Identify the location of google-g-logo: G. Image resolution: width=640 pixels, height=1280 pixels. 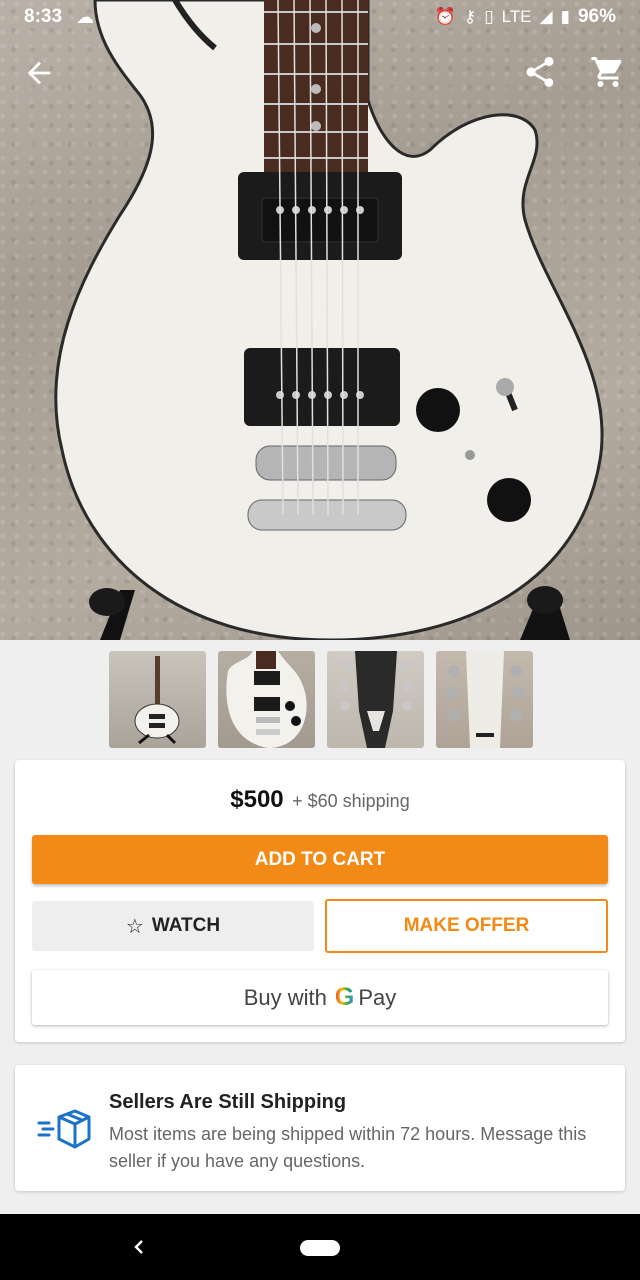
(344, 997).